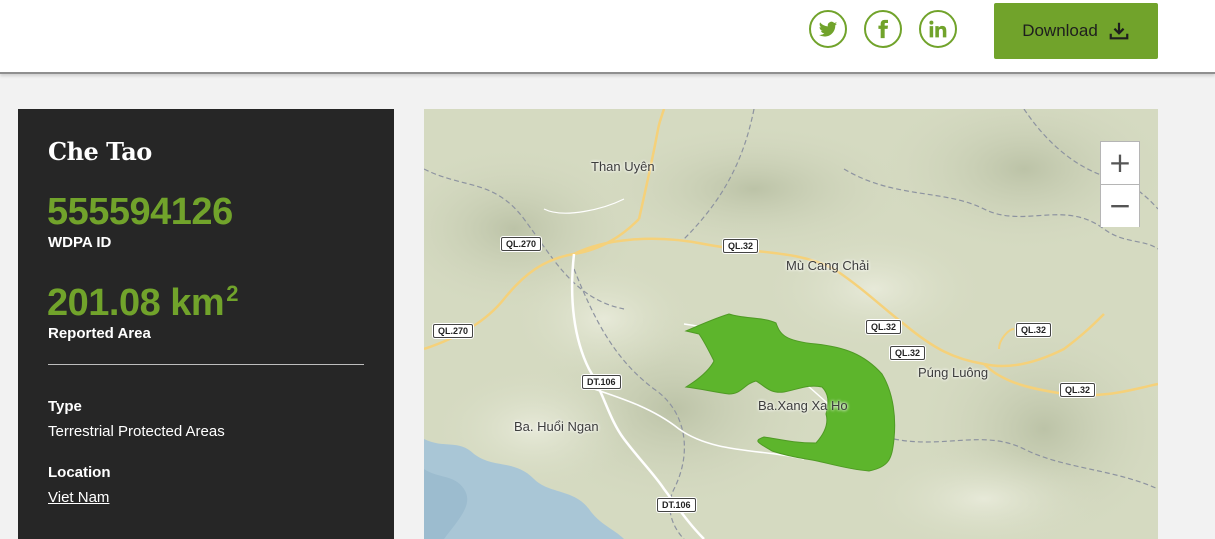 The height and width of the screenshot is (539, 1215). I want to click on download-icon, so click(1119, 31).